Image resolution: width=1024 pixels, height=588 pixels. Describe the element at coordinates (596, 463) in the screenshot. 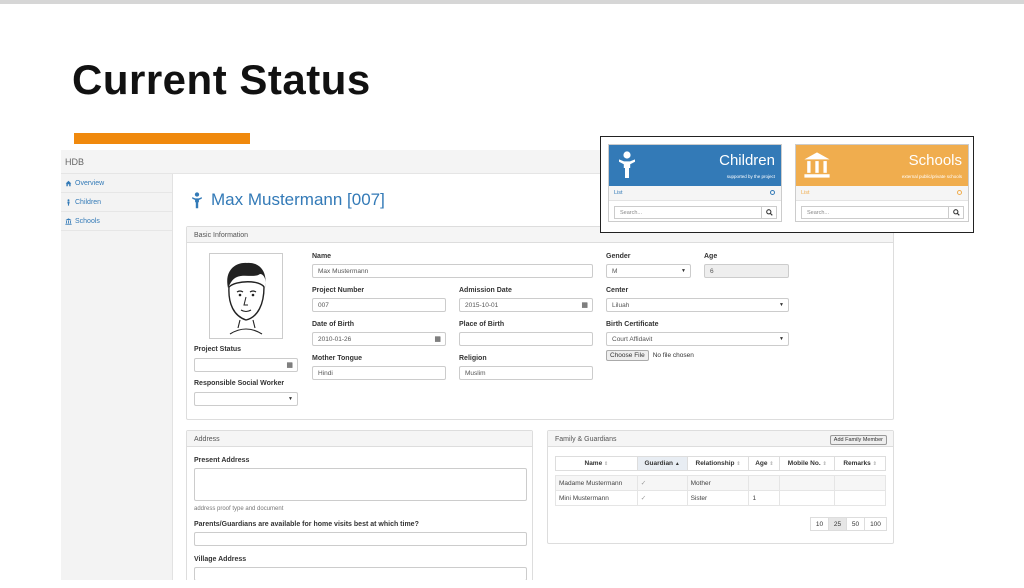

I see `column-header-name: Name ⇕` at that location.